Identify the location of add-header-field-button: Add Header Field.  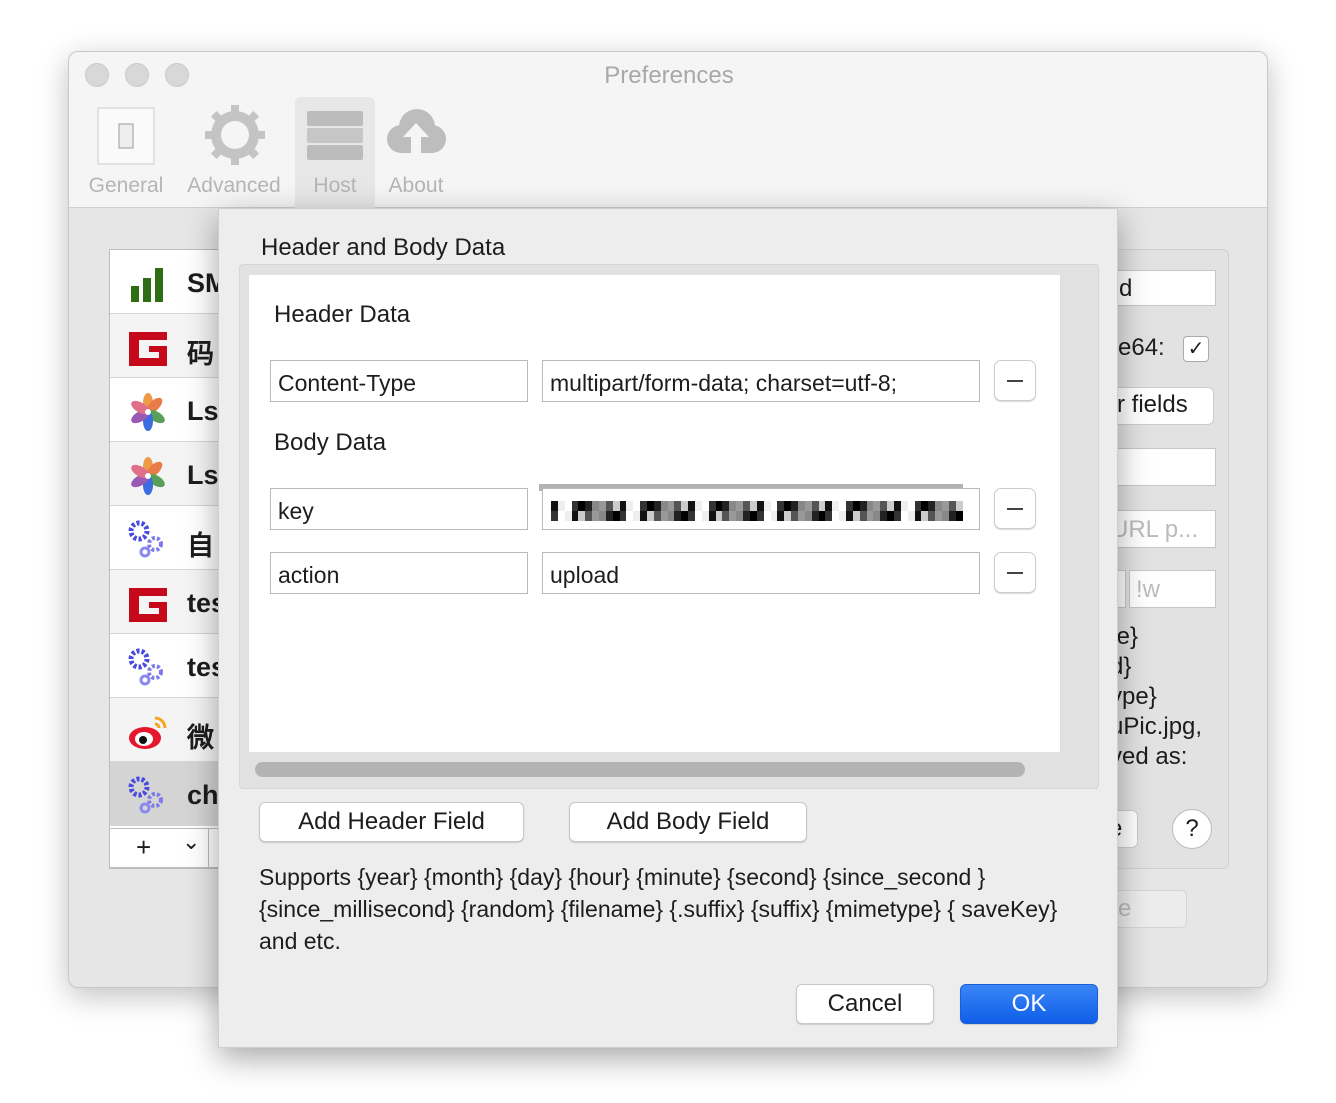
(391, 822).